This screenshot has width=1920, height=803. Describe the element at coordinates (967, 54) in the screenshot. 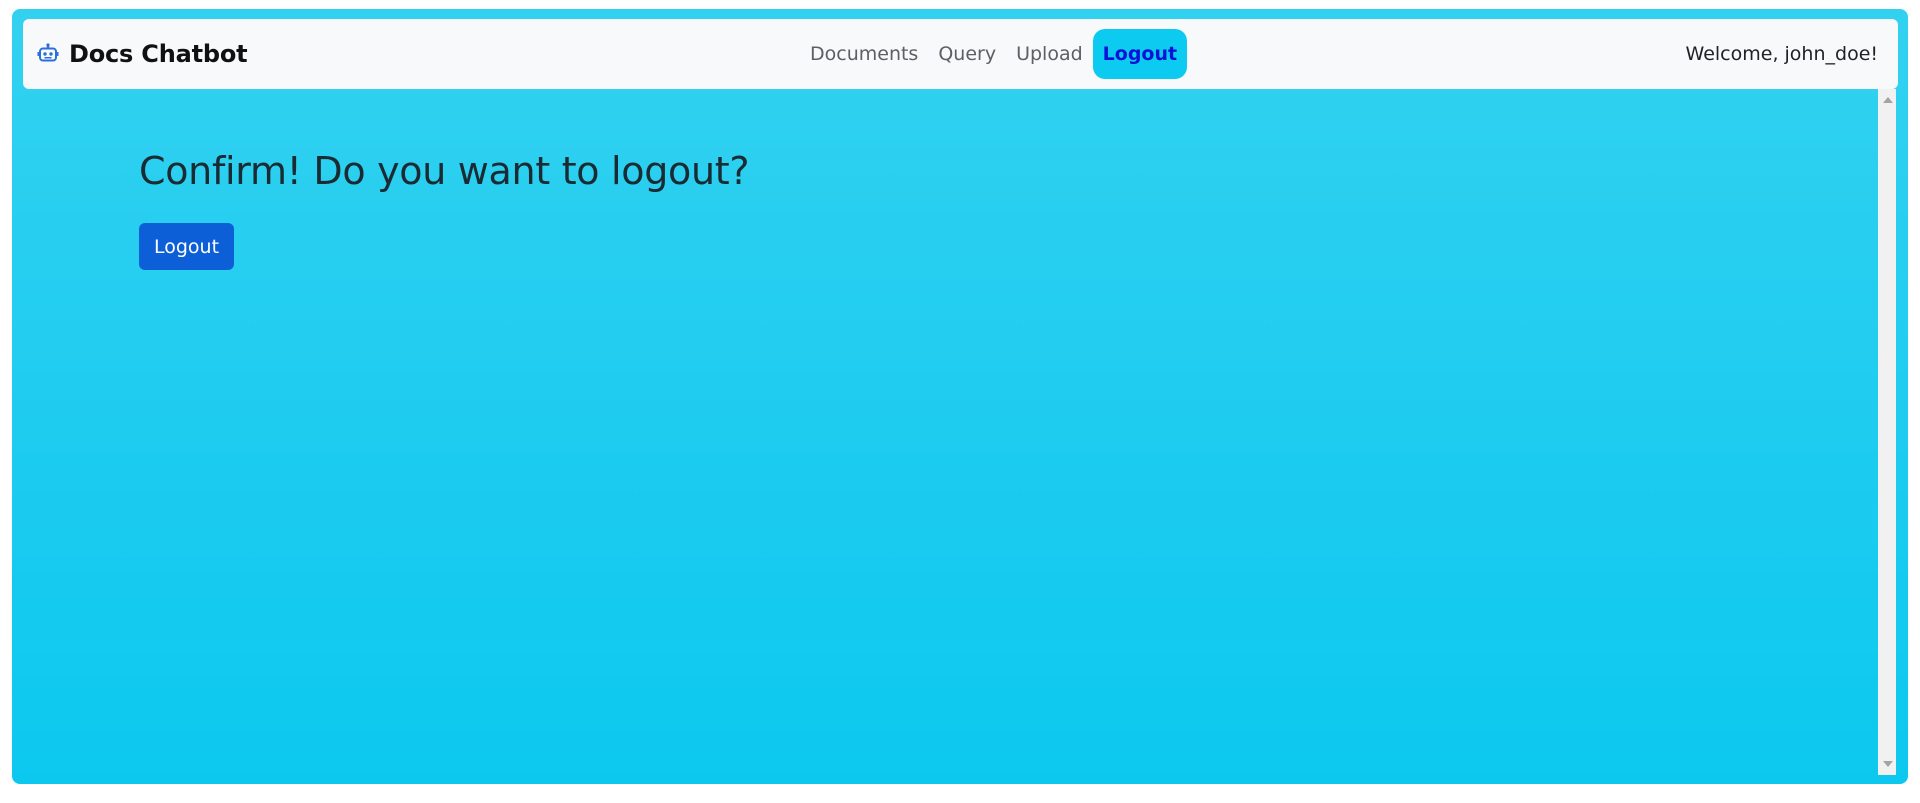

I see `nav-item-query: Query` at that location.